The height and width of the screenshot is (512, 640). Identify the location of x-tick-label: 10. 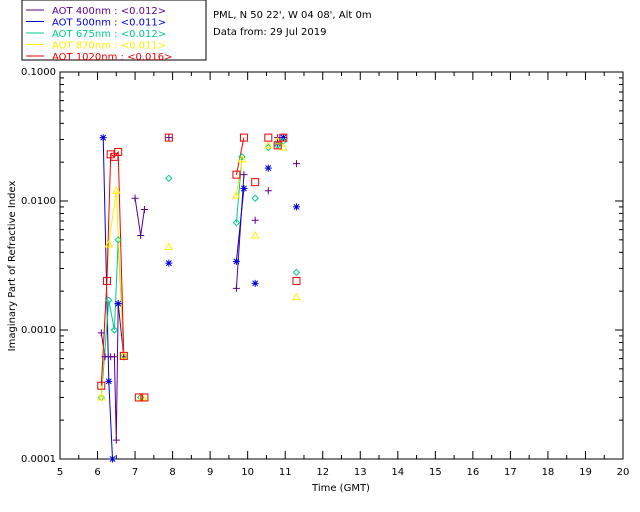
(247, 472).